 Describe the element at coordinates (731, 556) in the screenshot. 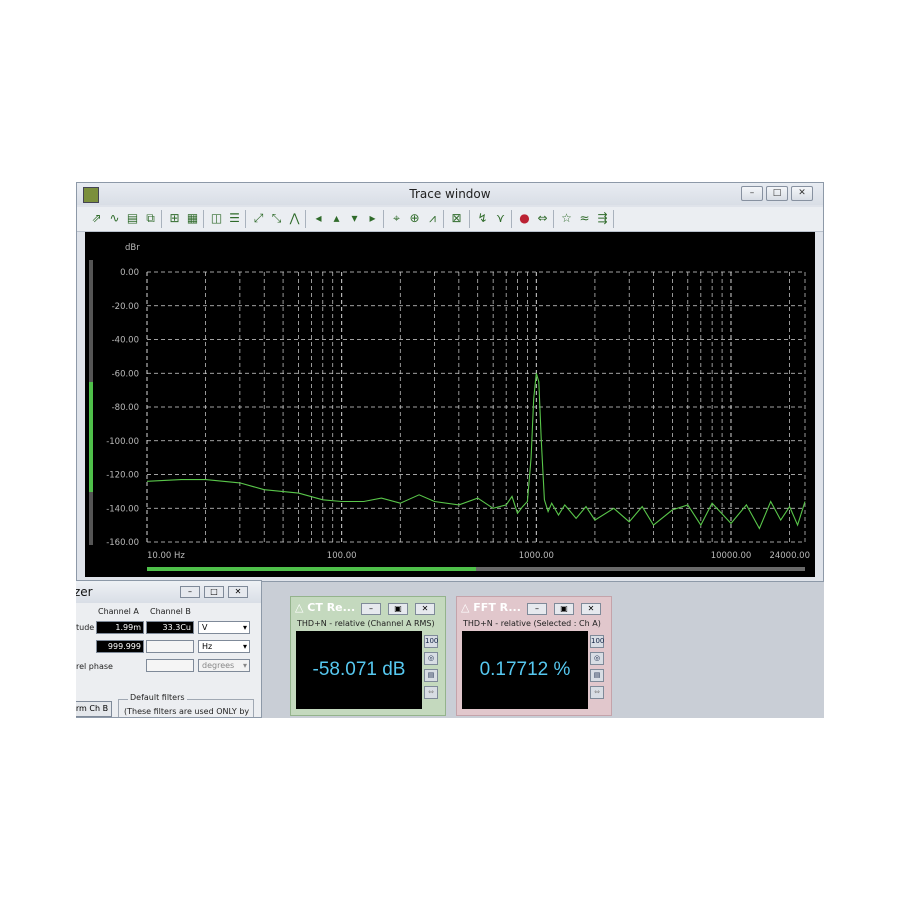

I see `x-tick-label: 10000.00` at that location.